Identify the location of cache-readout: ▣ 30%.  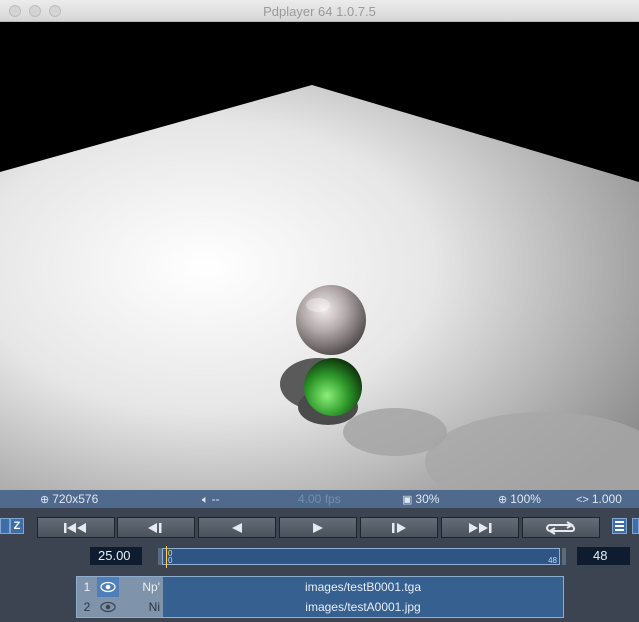
(421, 499).